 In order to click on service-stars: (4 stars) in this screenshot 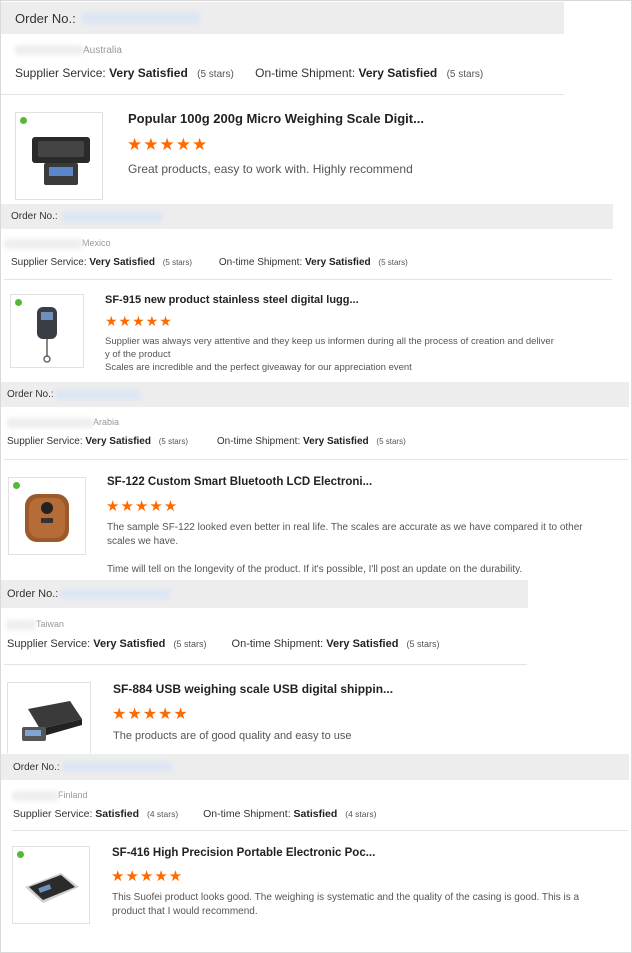, I will do `click(162, 814)`.